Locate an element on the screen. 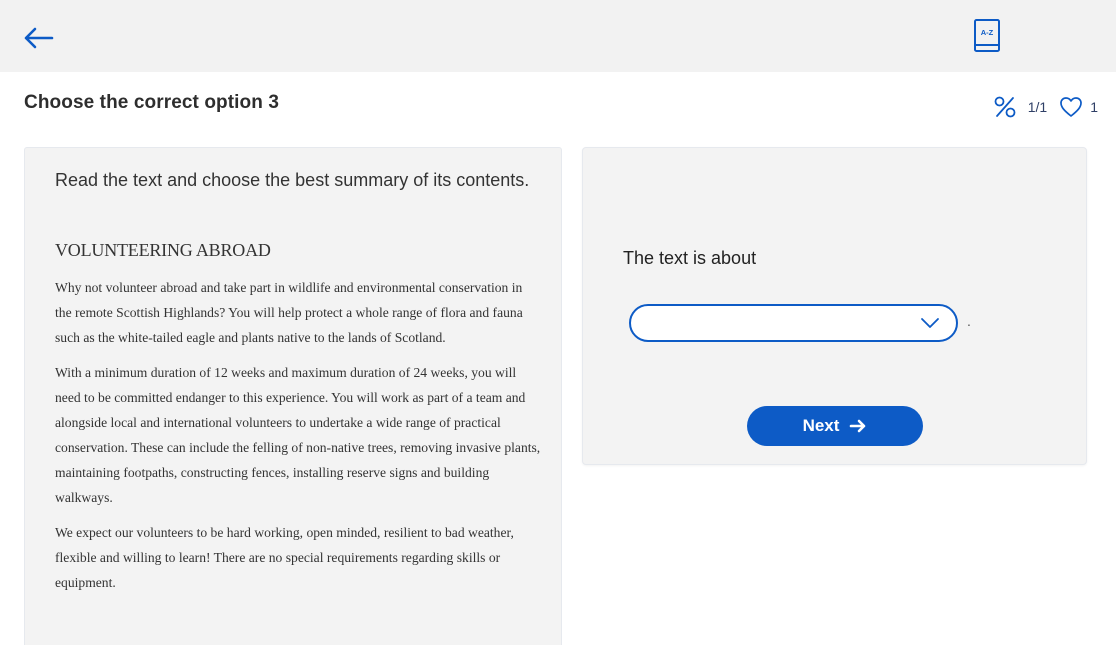 The height and width of the screenshot is (645, 1116). page-title: Choose the correct option 3 is located at coordinates (152, 102).